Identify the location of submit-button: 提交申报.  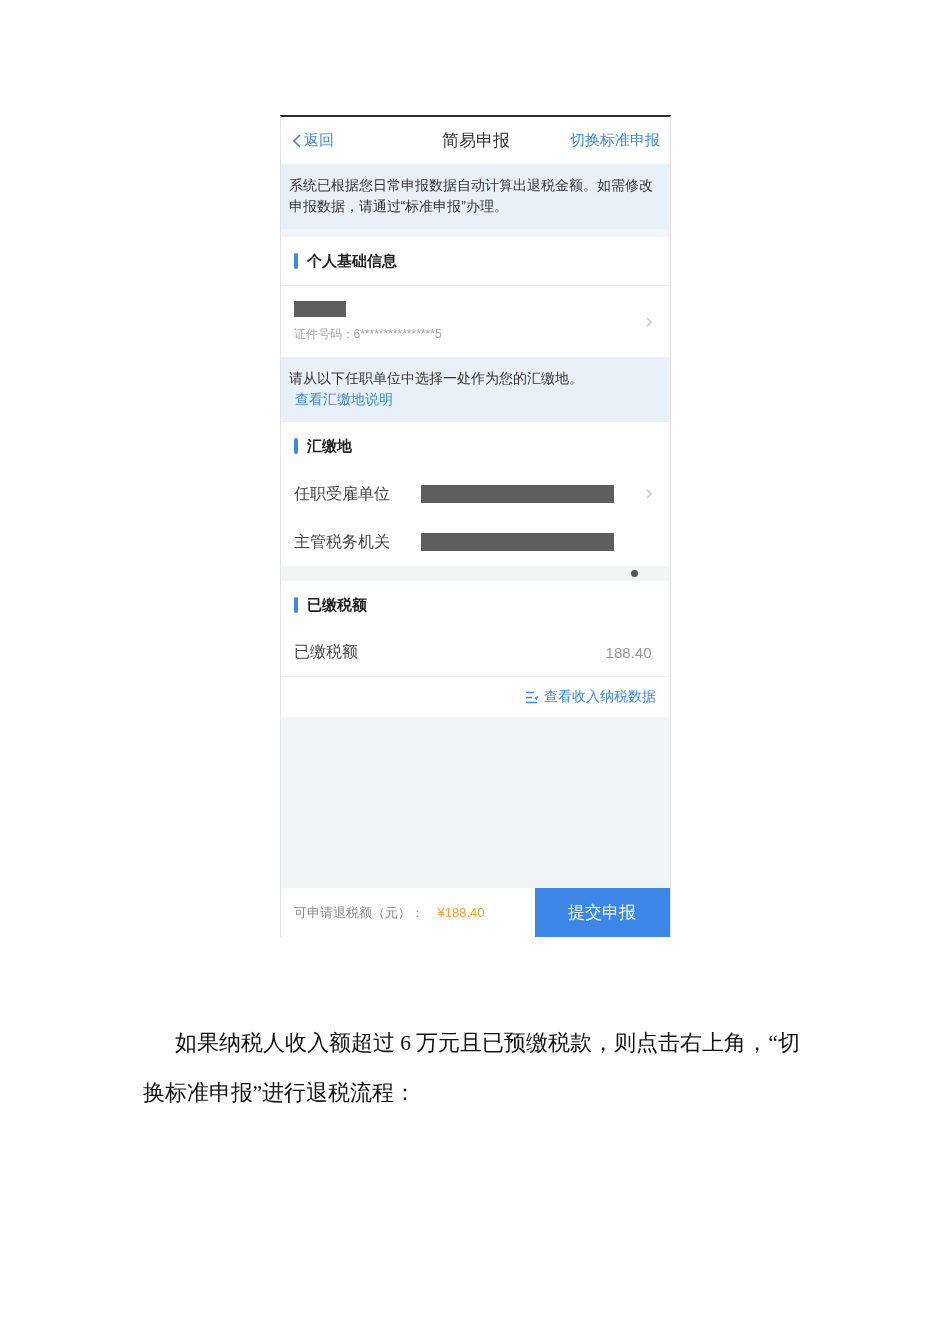
(602, 912).